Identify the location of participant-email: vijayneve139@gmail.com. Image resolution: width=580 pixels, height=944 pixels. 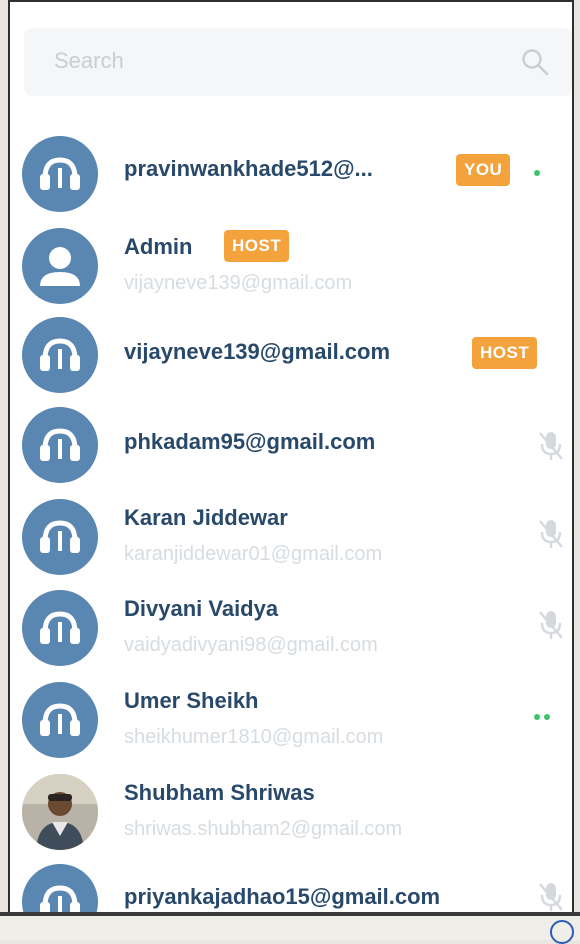
(238, 283).